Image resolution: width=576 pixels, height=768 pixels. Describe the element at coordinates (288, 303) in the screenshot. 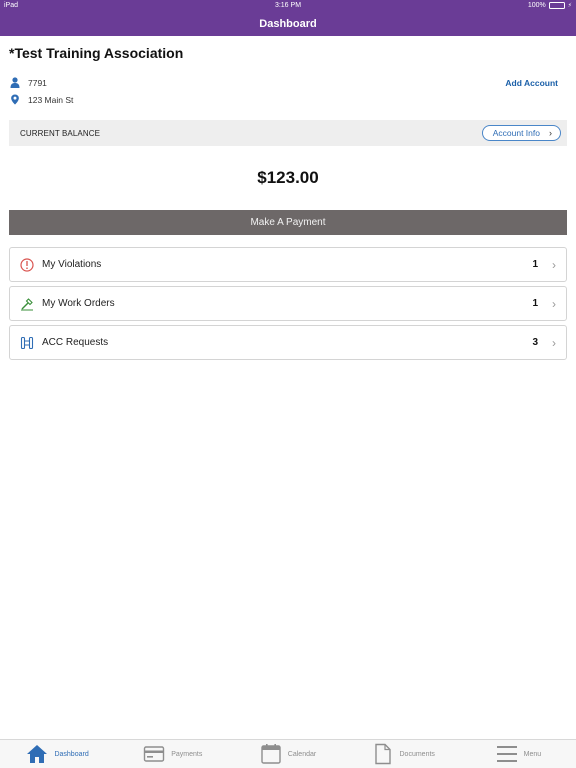

I see `list-item-work-orders: My Work Orders 1 ›` at that location.